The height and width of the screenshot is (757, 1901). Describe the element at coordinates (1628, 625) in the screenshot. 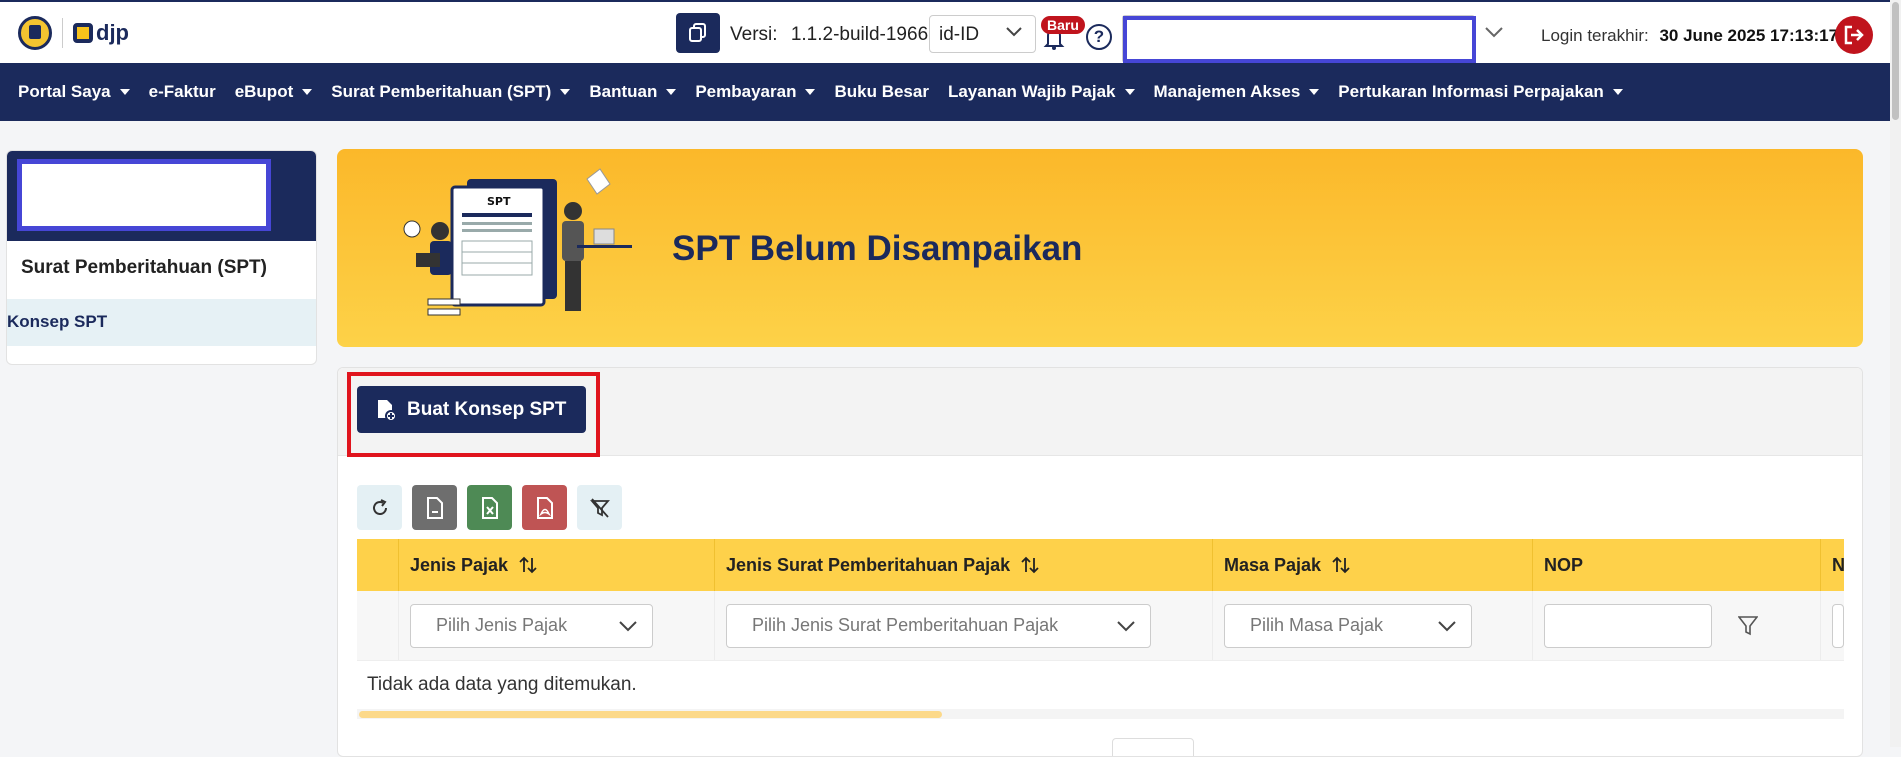

I see `nop-filter-input` at that location.